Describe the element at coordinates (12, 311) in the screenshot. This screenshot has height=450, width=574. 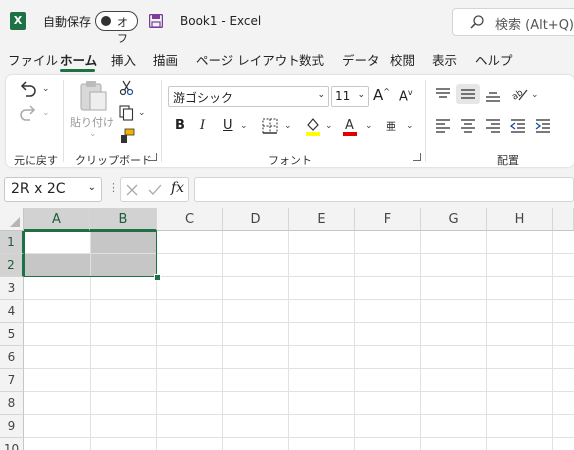
I see `row-header-4: 4` at that location.